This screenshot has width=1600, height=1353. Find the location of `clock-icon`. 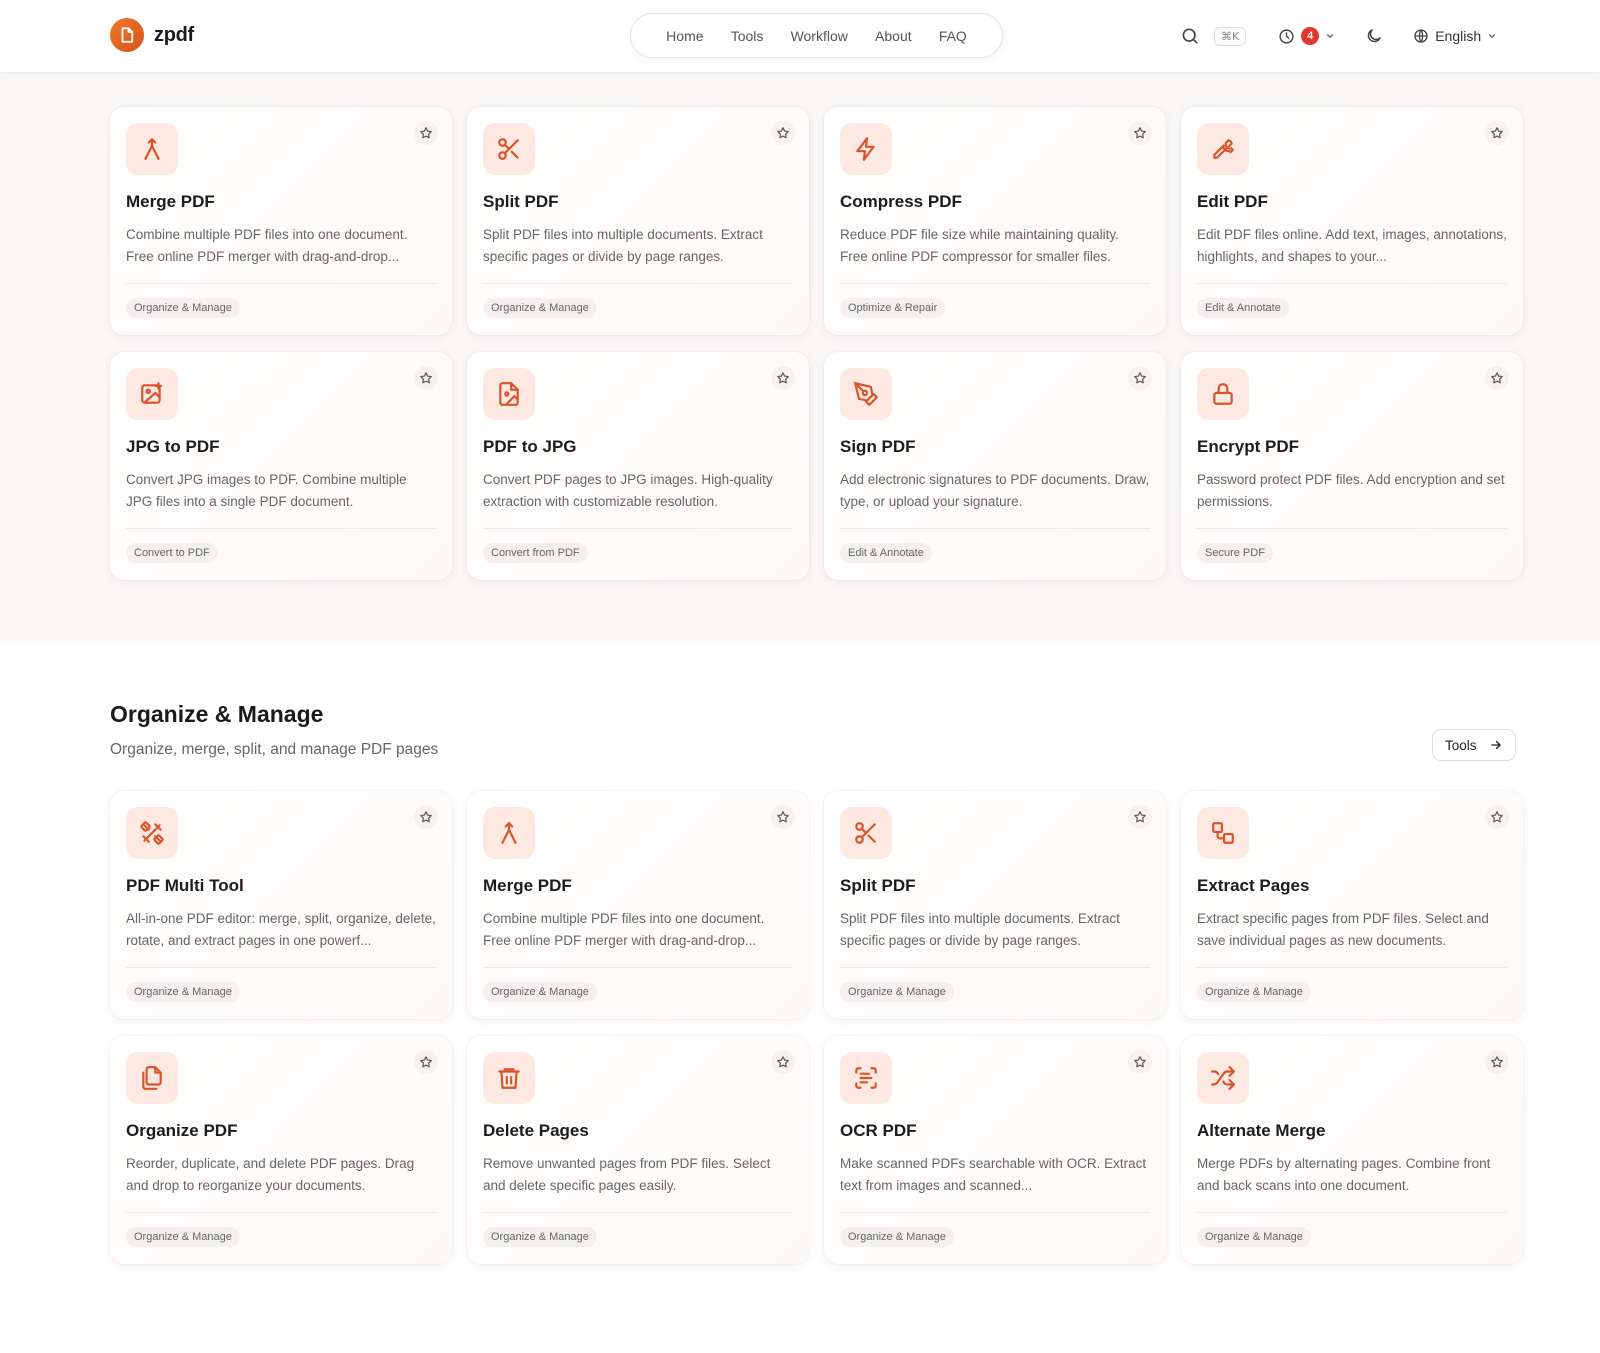

clock-icon is located at coordinates (1286, 36).